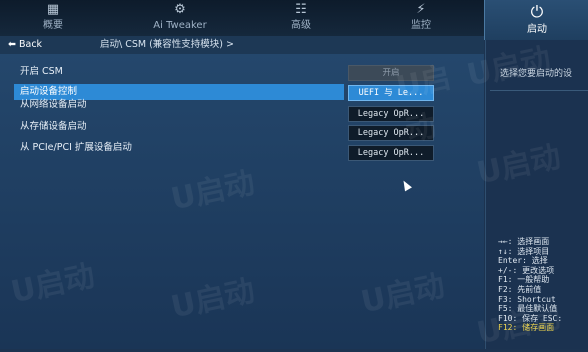 The height and width of the screenshot is (352, 588). What do you see at coordinates (53, 25) in the screenshot?
I see `tab-overview-label: 概要` at bounding box center [53, 25].